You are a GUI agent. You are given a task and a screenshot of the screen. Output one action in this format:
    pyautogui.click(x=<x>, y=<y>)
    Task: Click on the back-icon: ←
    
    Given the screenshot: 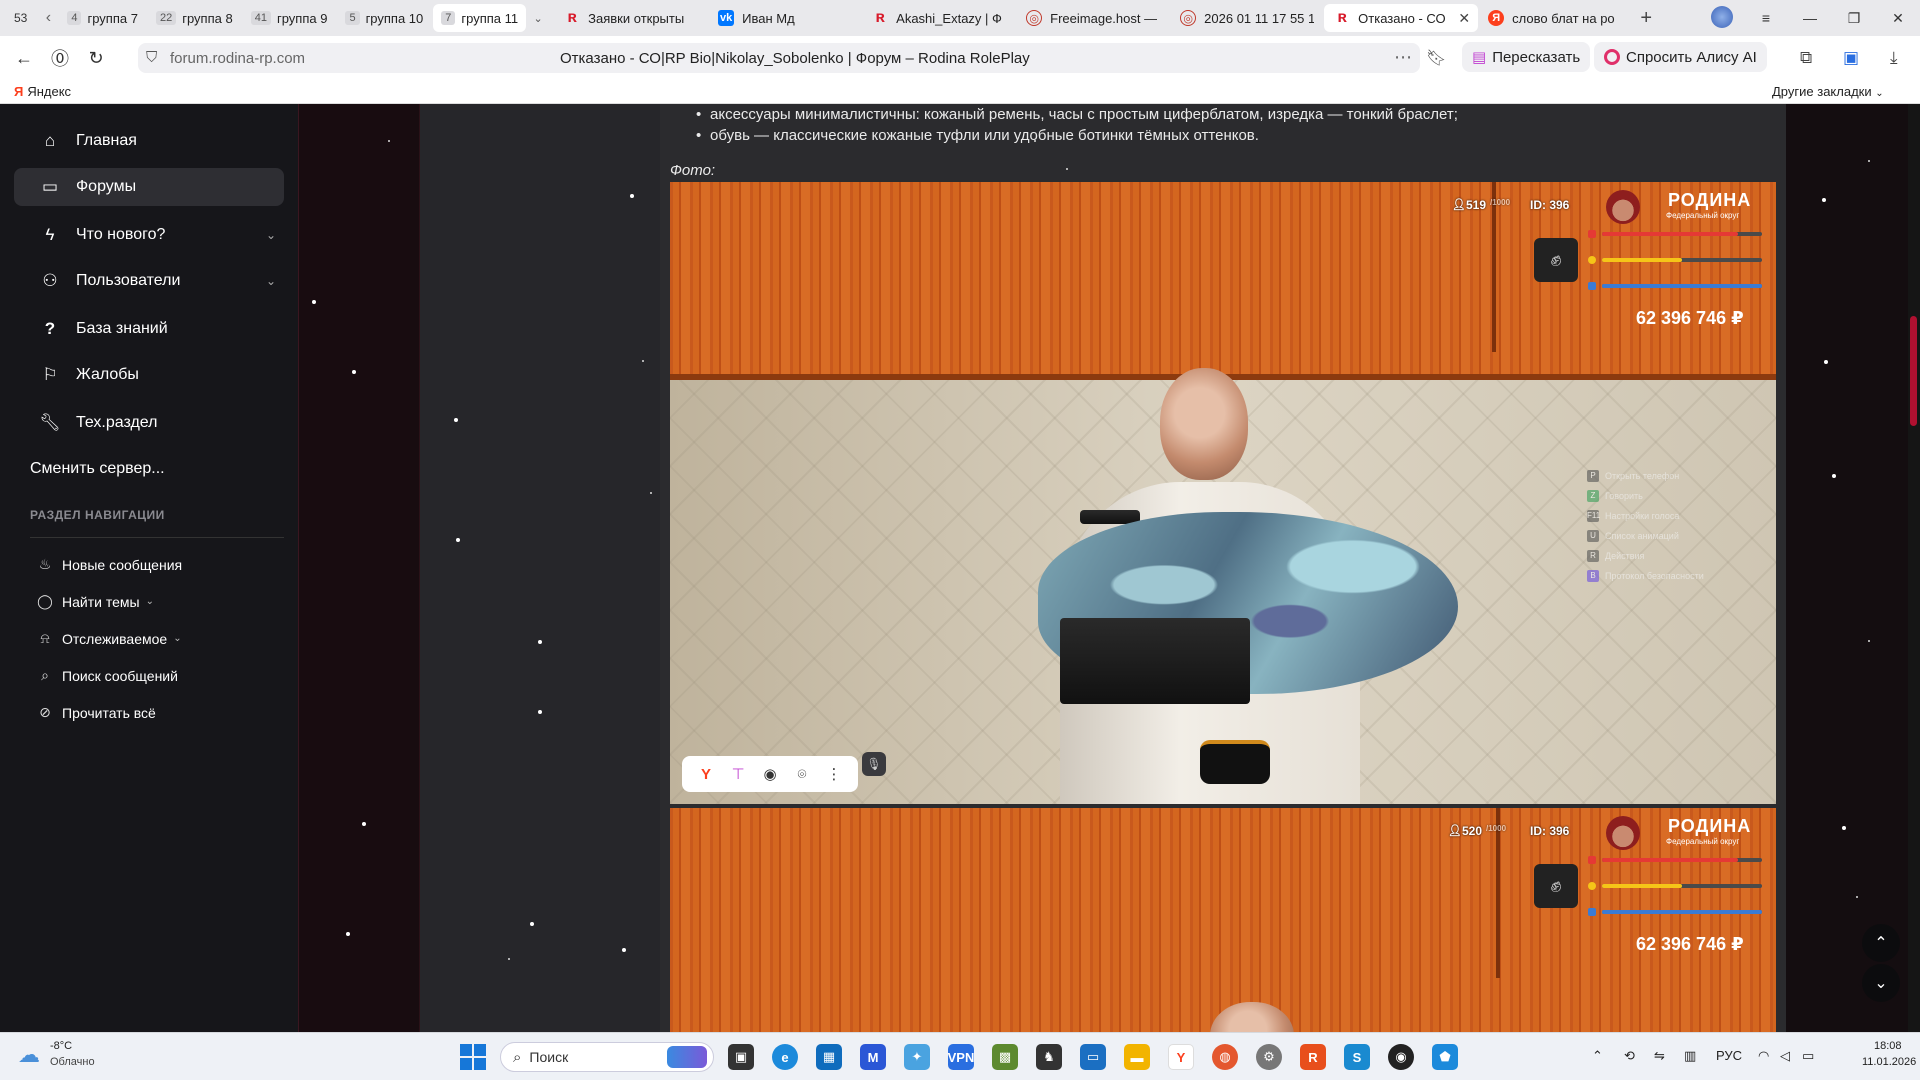 What is the action you would take?
    pyautogui.click(x=24, y=58)
    